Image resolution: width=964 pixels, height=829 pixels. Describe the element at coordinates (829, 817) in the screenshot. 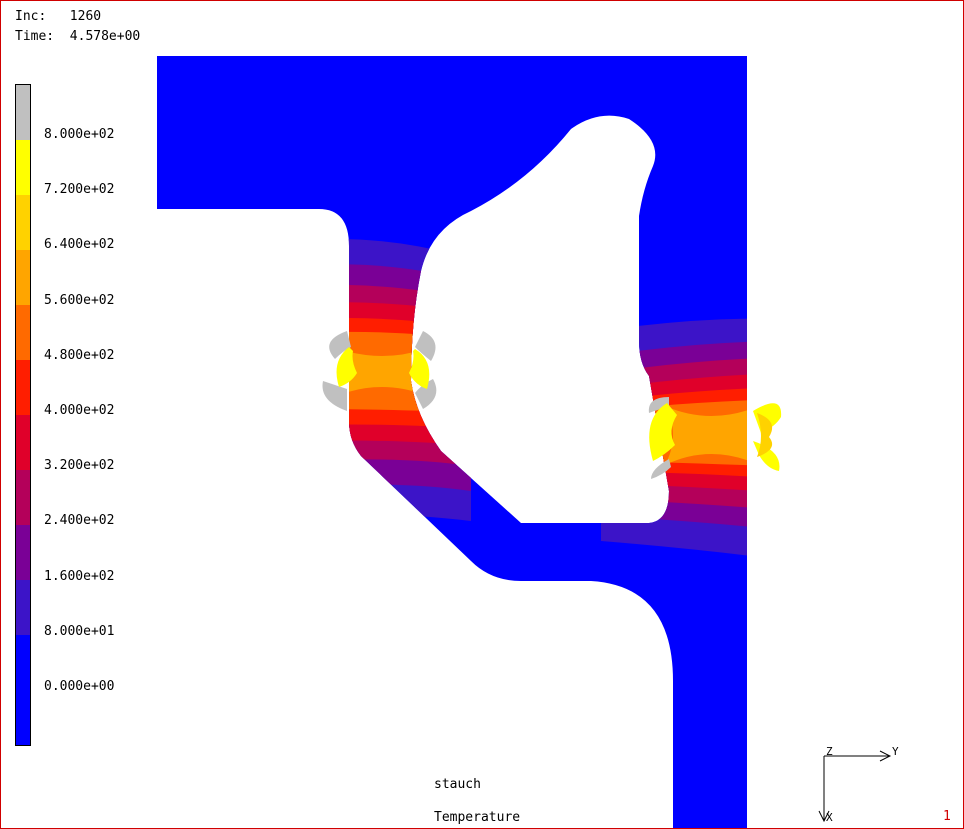

I see `axis-x-label: X` at that location.